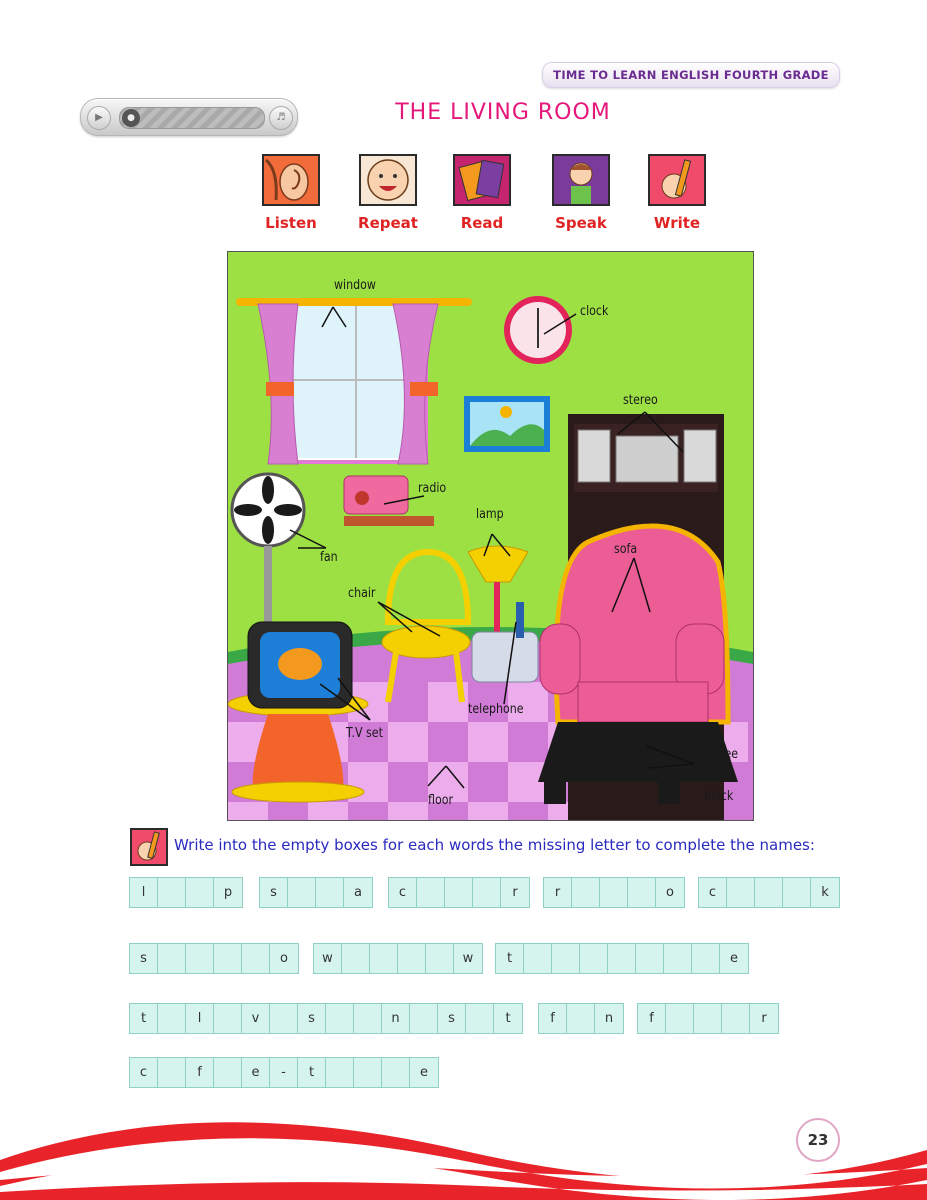 The image size is (927, 1200). I want to click on scene-label-table: table, so click(718, 775).